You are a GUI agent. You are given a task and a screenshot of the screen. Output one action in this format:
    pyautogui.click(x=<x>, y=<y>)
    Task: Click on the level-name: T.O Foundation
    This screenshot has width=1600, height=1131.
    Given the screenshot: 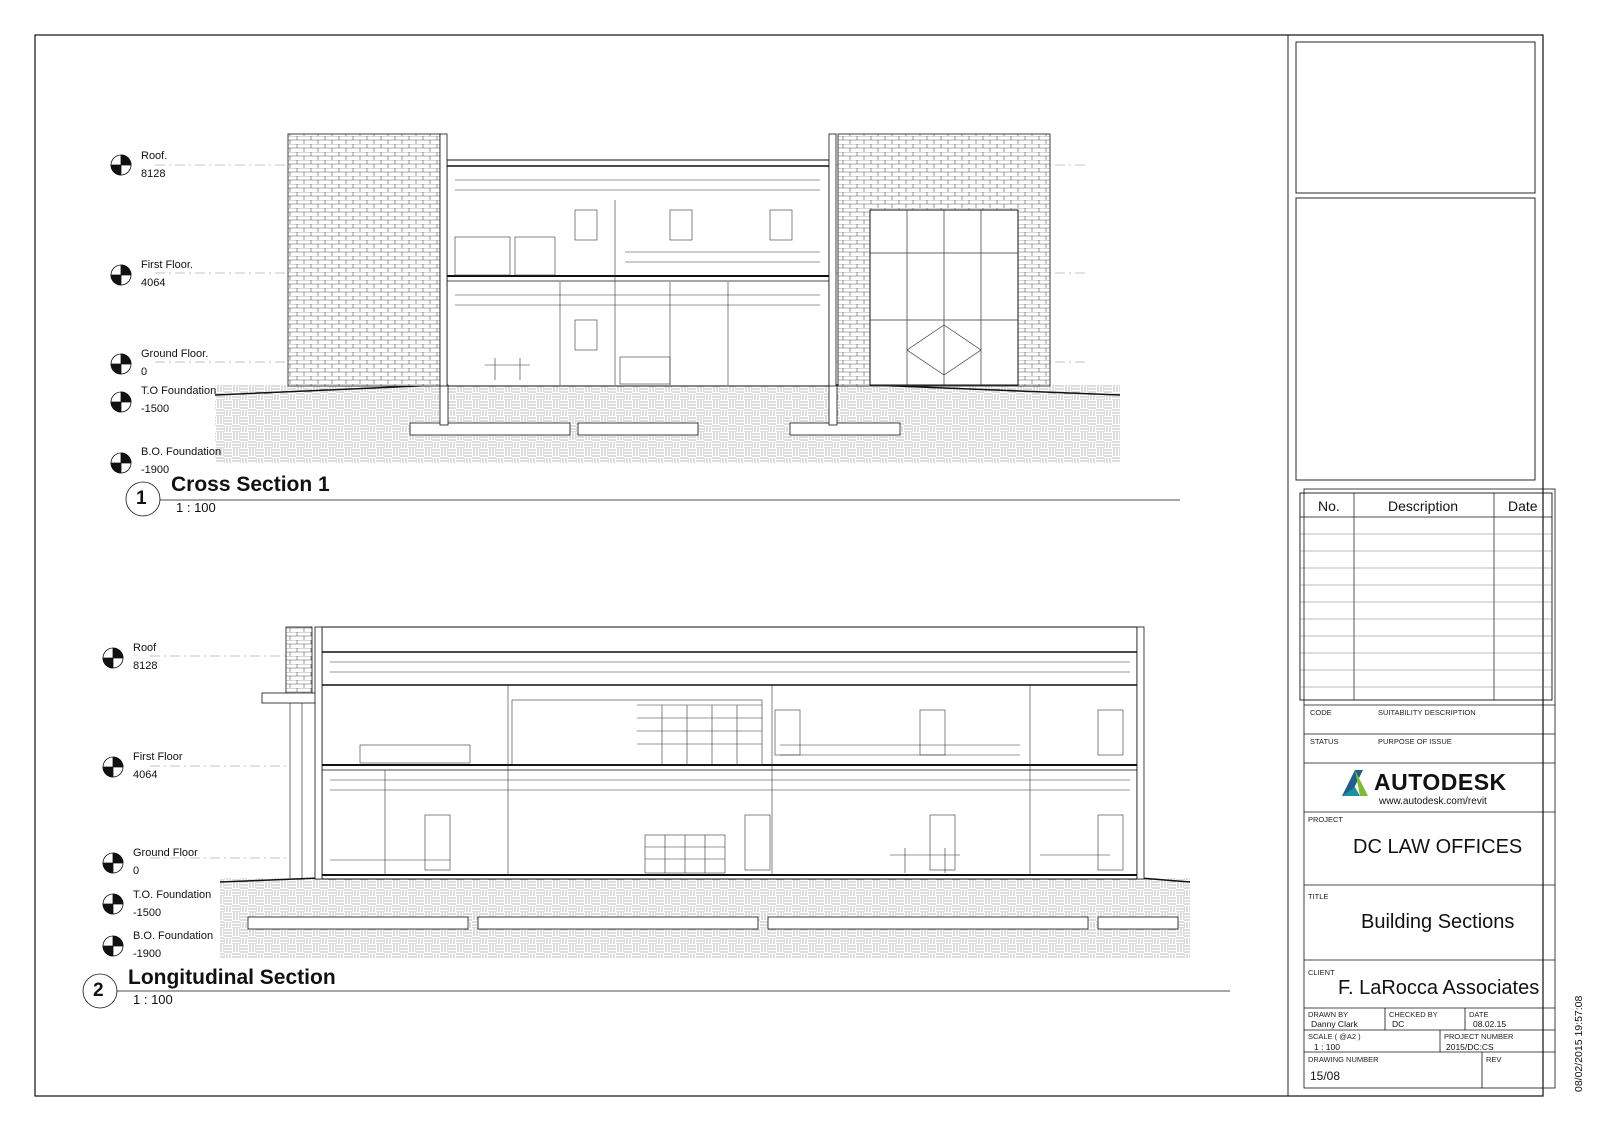 What is the action you would take?
    pyautogui.click(x=179, y=391)
    